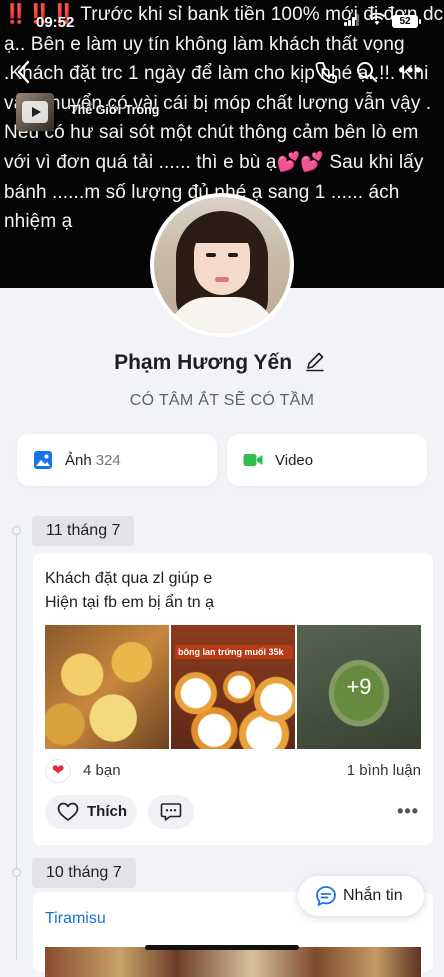  I want to click on like-button: Thích, so click(91, 812).